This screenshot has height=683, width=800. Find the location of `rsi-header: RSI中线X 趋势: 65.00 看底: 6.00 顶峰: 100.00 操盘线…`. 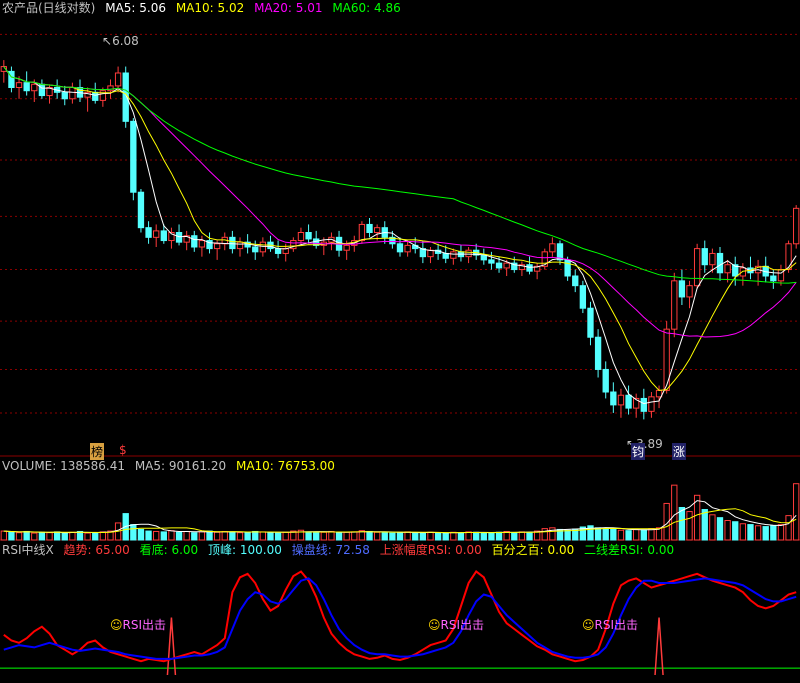

rsi-header: RSI中线X 趋势: 65.00 看底: 6.00 顶峰: 100.00 操盘线… is located at coordinates (341, 550).